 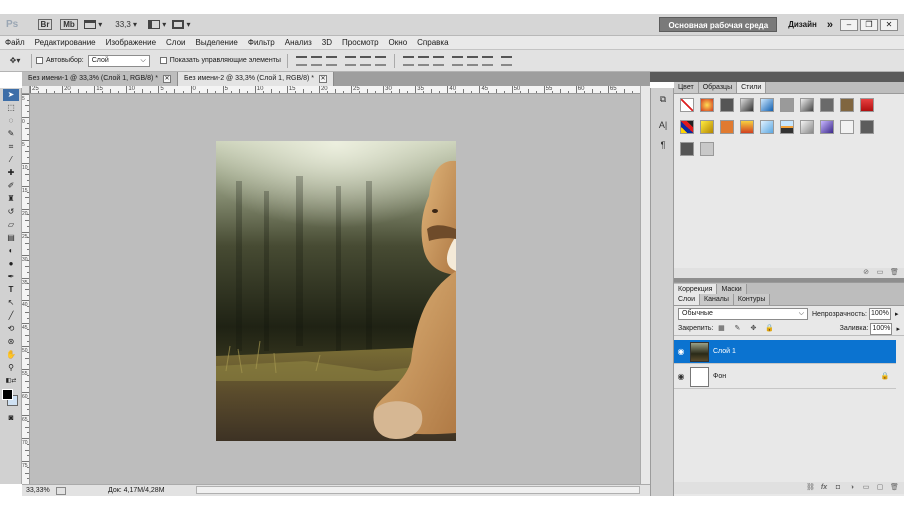 What do you see at coordinates (118, 60) in the screenshot?
I see `autoselect-dropdown: Слой ⌵` at bounding box center [118, 60].